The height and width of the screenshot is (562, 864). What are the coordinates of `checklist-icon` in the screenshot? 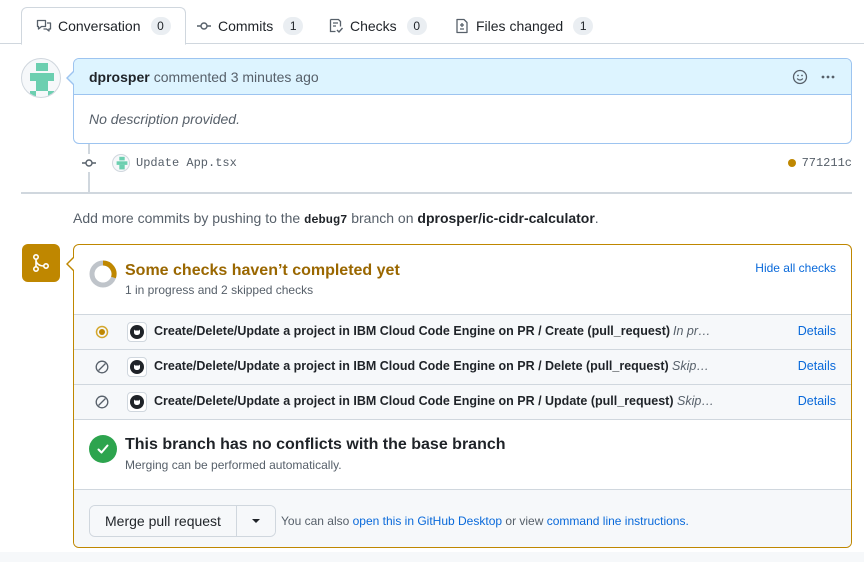 It's located at (336, 25).